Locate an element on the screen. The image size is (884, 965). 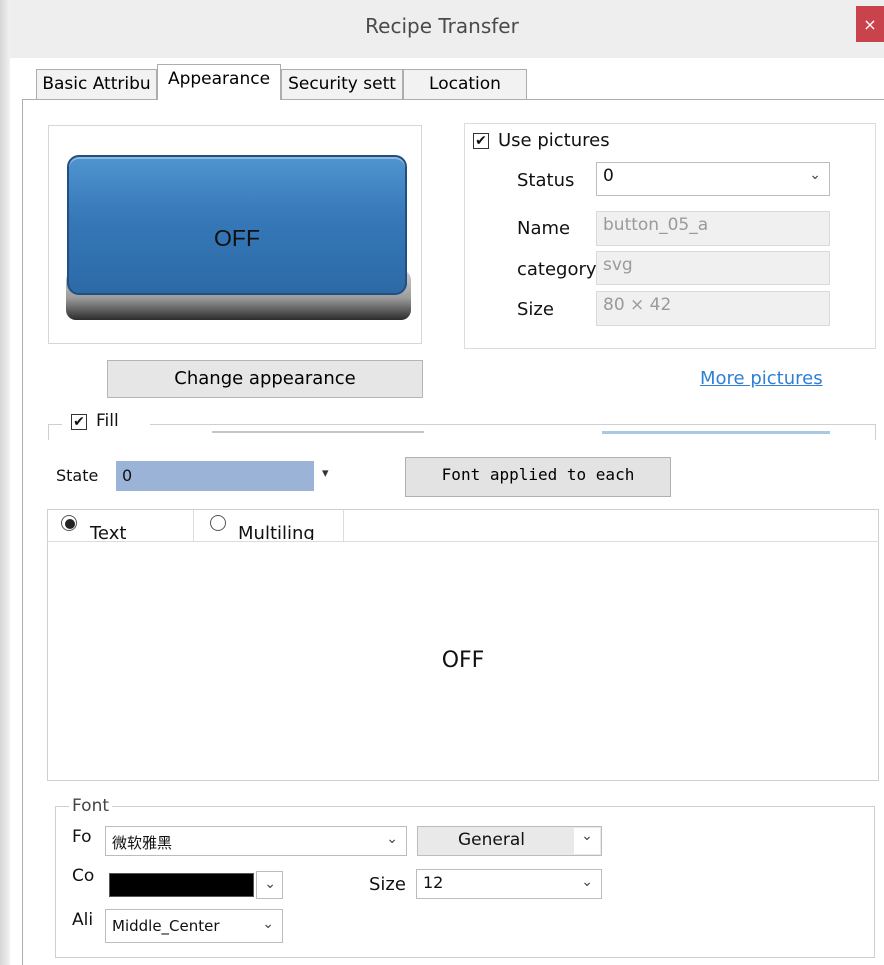
state-value: 0 is located at coordinates (127, 475).